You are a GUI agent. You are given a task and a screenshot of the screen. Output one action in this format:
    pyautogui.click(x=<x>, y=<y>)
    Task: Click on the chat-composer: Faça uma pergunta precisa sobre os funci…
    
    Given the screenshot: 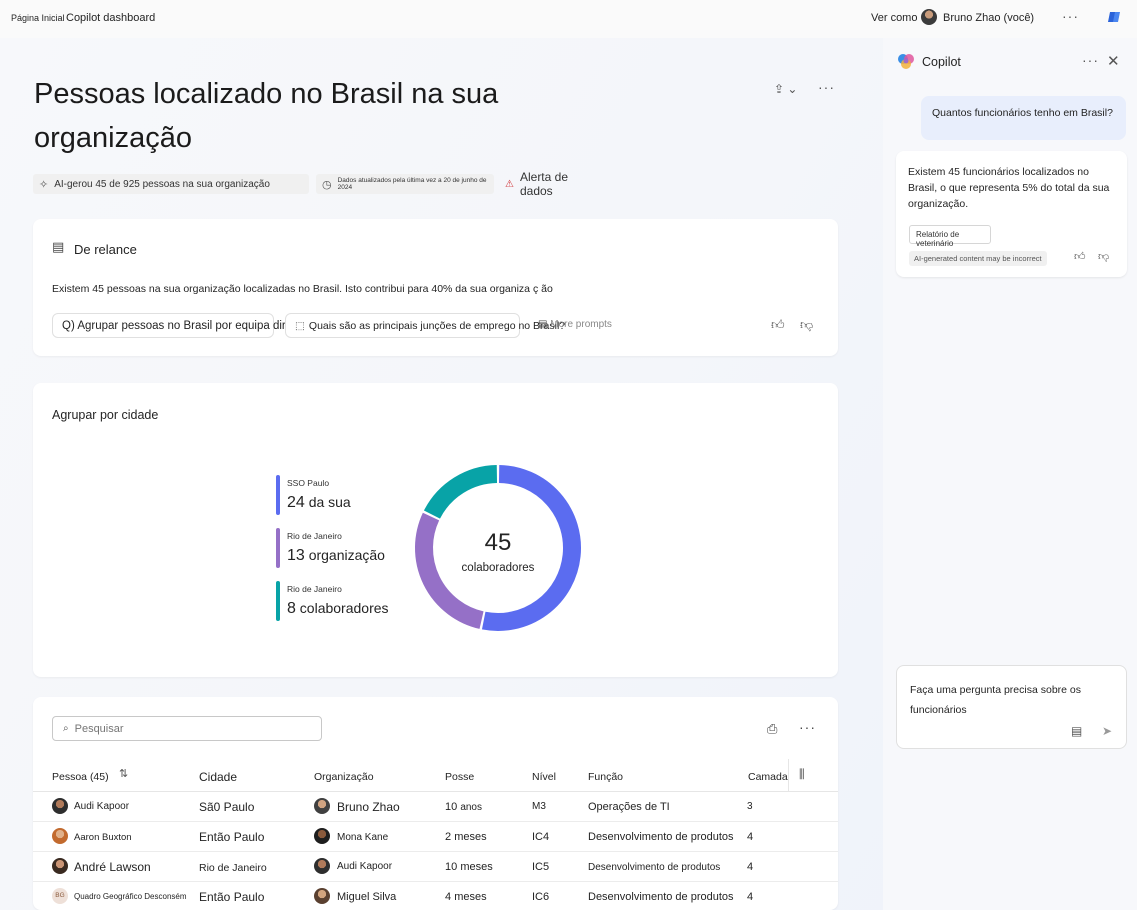 What is the action you would take?
    pyautogui.click(x=1011, y=707)
    